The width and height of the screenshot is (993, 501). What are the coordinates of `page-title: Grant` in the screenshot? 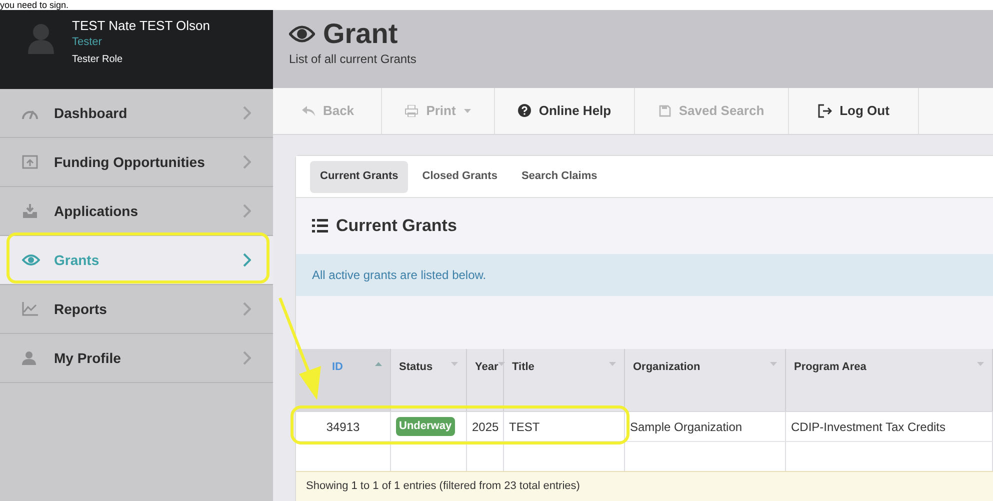 It's located at (360, 34).